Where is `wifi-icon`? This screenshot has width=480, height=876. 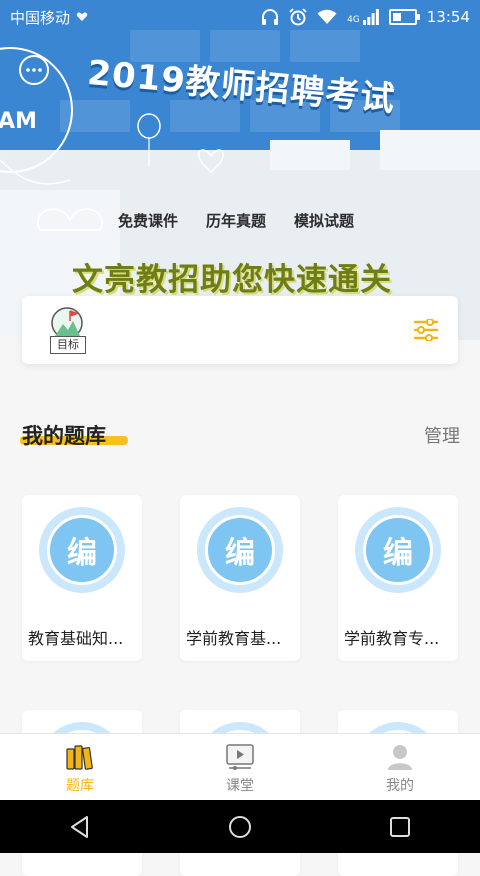
wifi-icon is located at coordinates (327, 16).